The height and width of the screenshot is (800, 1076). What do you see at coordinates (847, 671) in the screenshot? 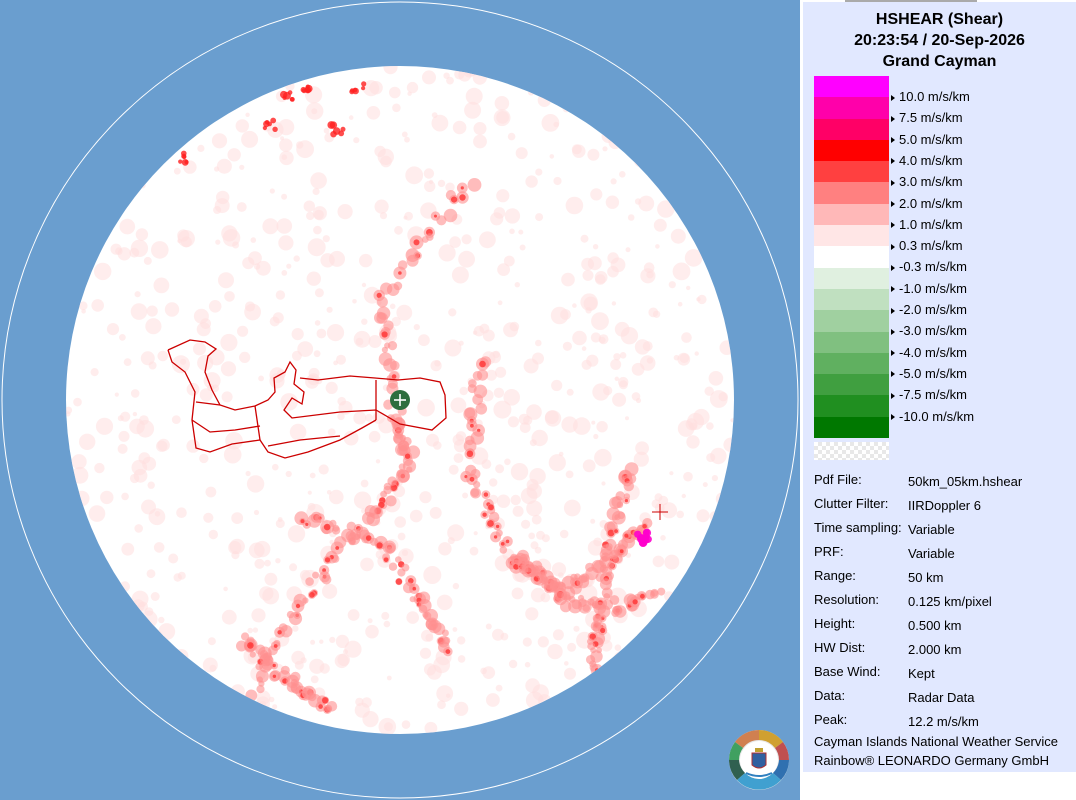
I see `info-key: Base Wind:` at bounding box center [847, 671].